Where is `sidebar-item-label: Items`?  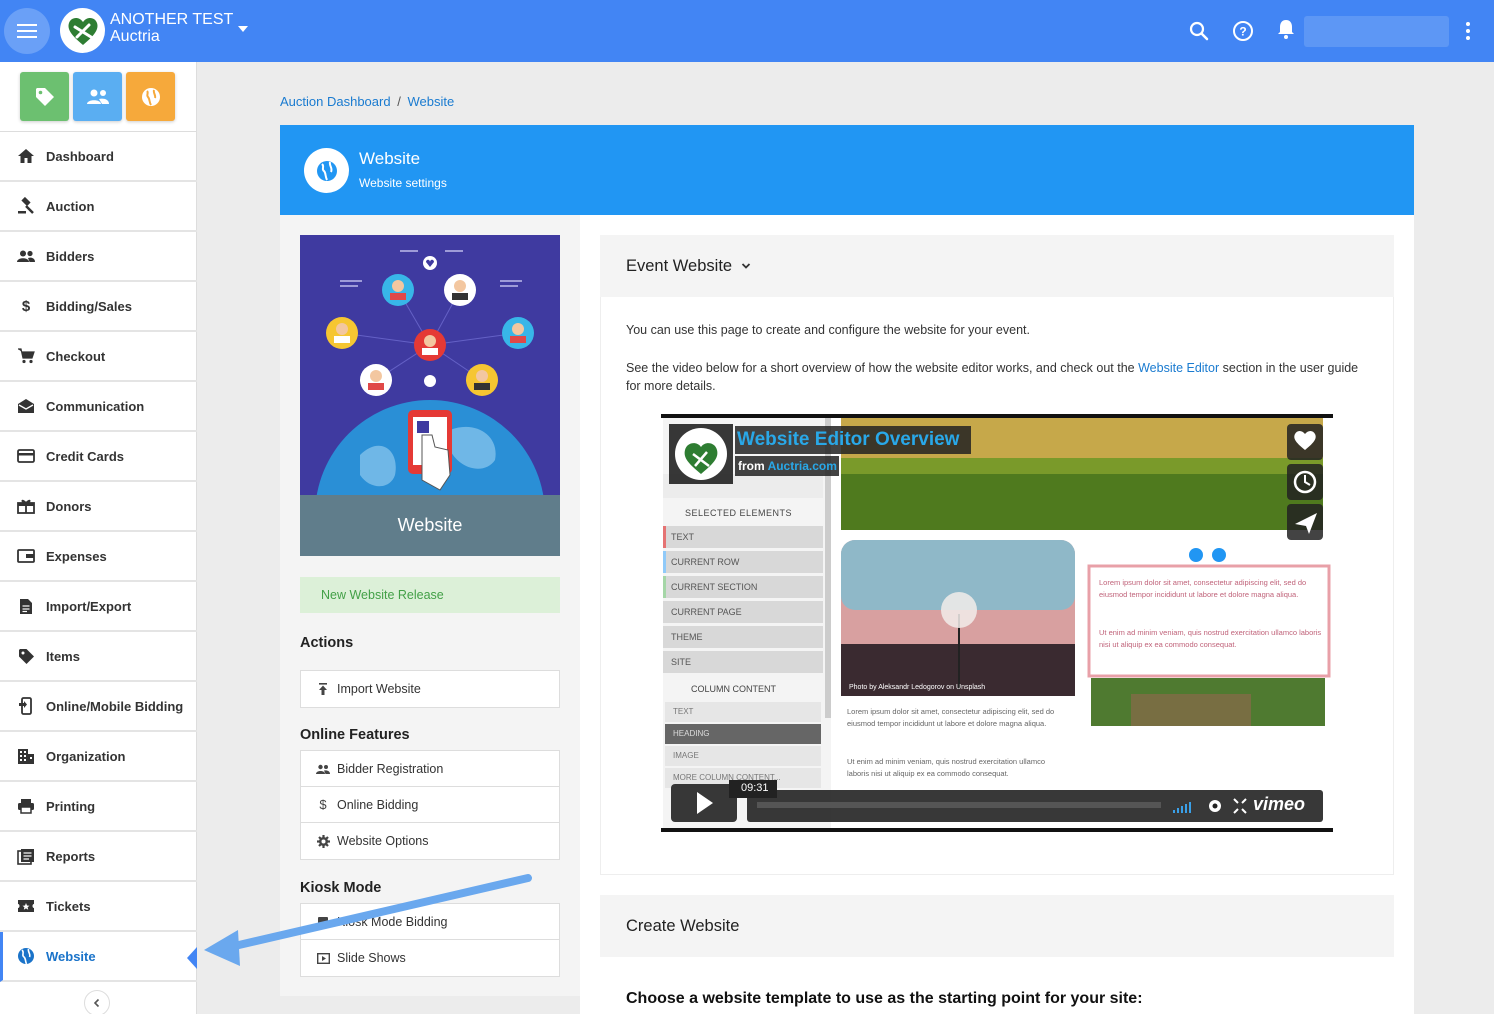
sidebar-item-label: Items is located at coordinates (63, 656).